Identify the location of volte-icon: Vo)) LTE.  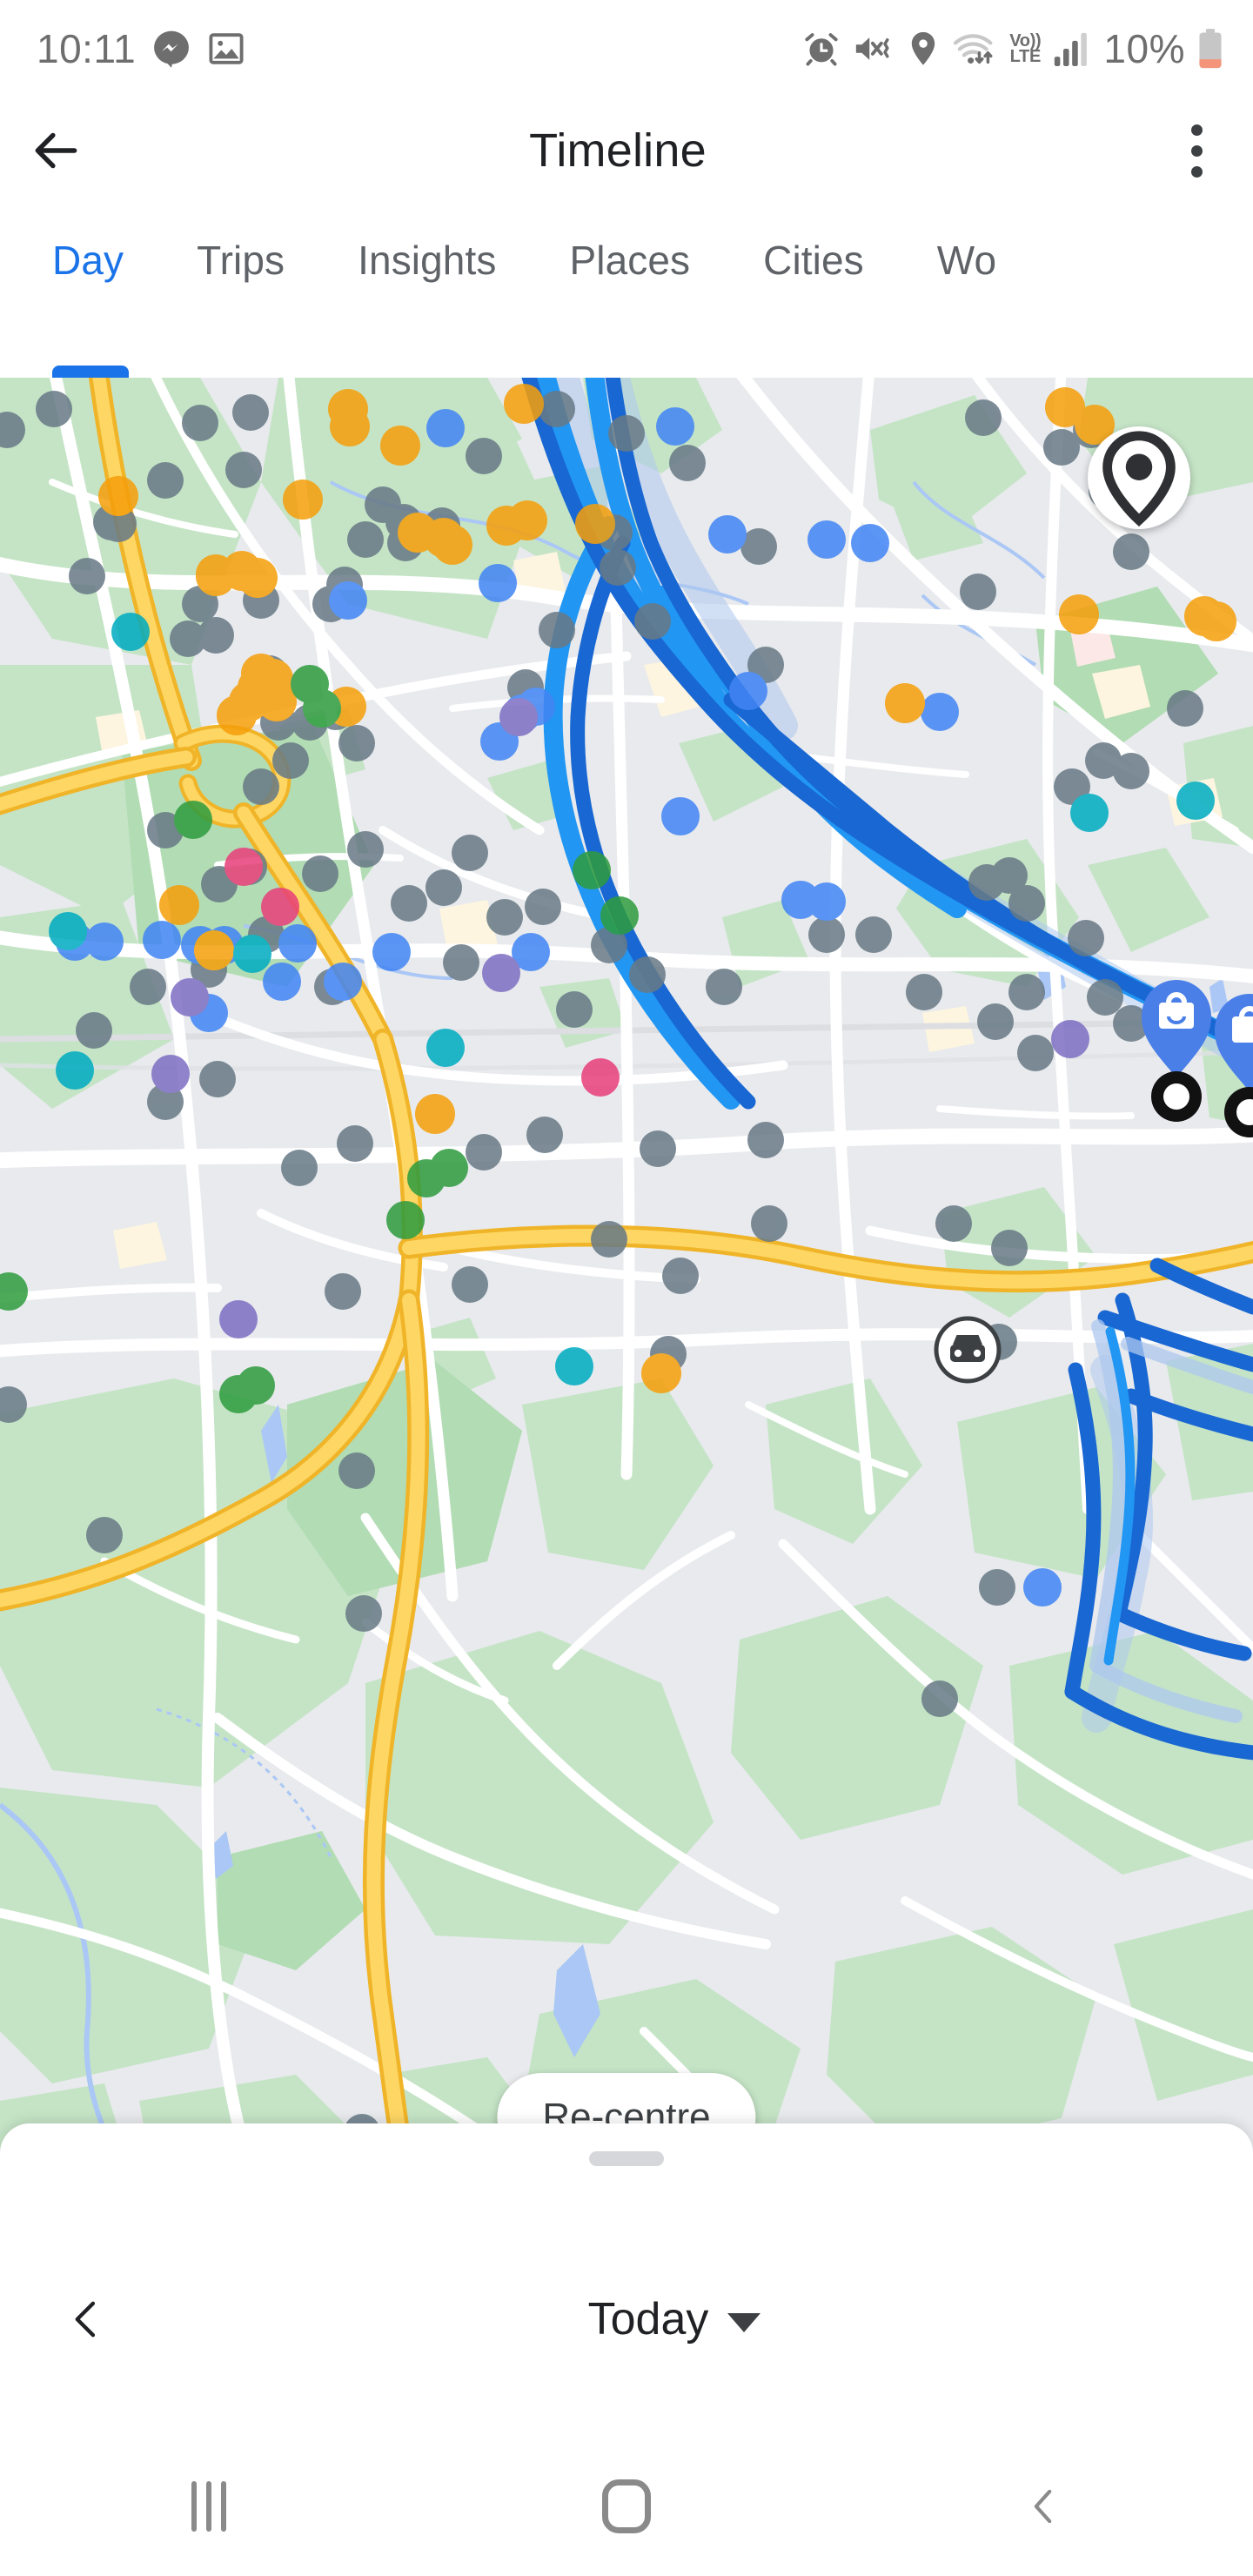
(1025, 49).